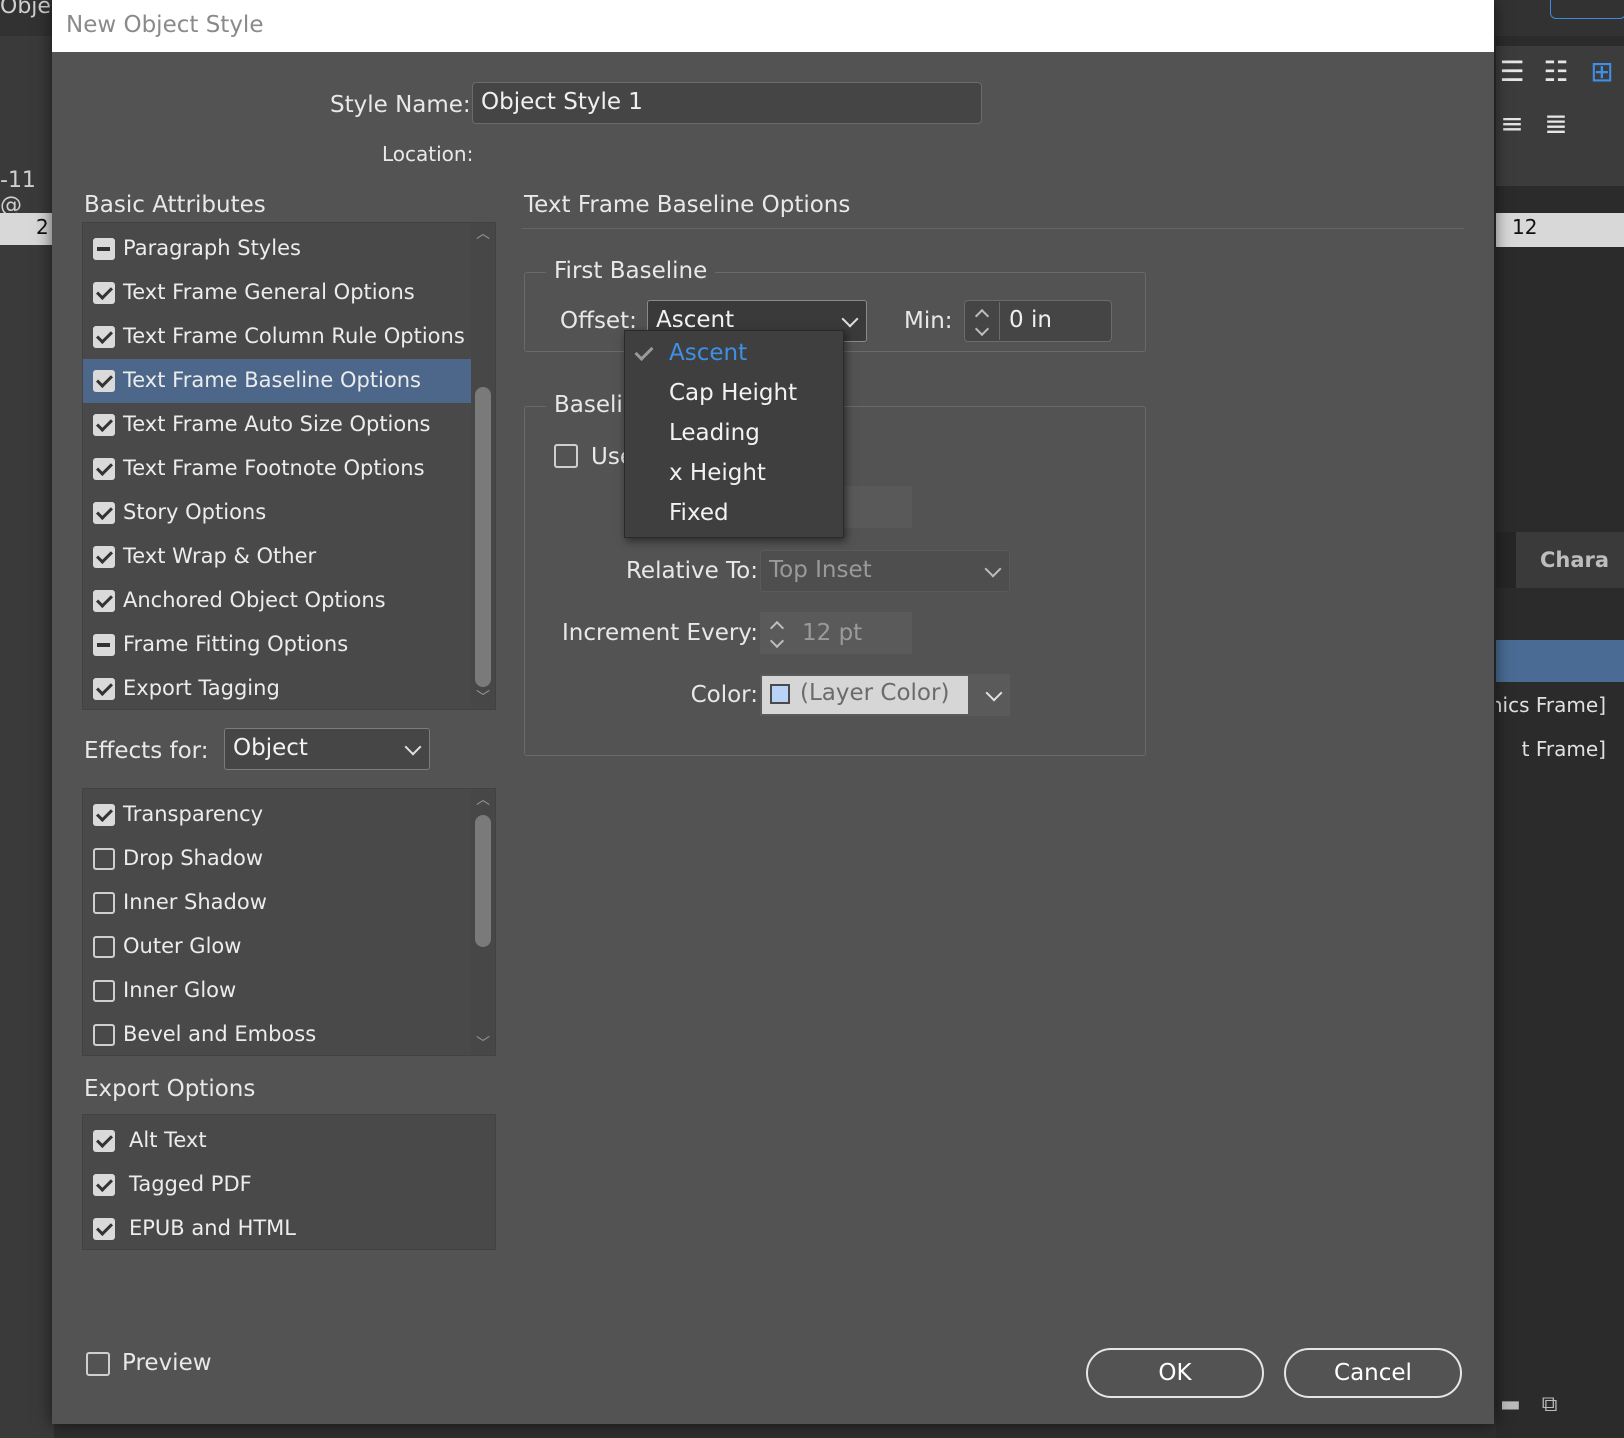 The width and height of the screenshot is (1624, 1438). I want to click on list-item-label: Alt Text, so click(168, 1140).